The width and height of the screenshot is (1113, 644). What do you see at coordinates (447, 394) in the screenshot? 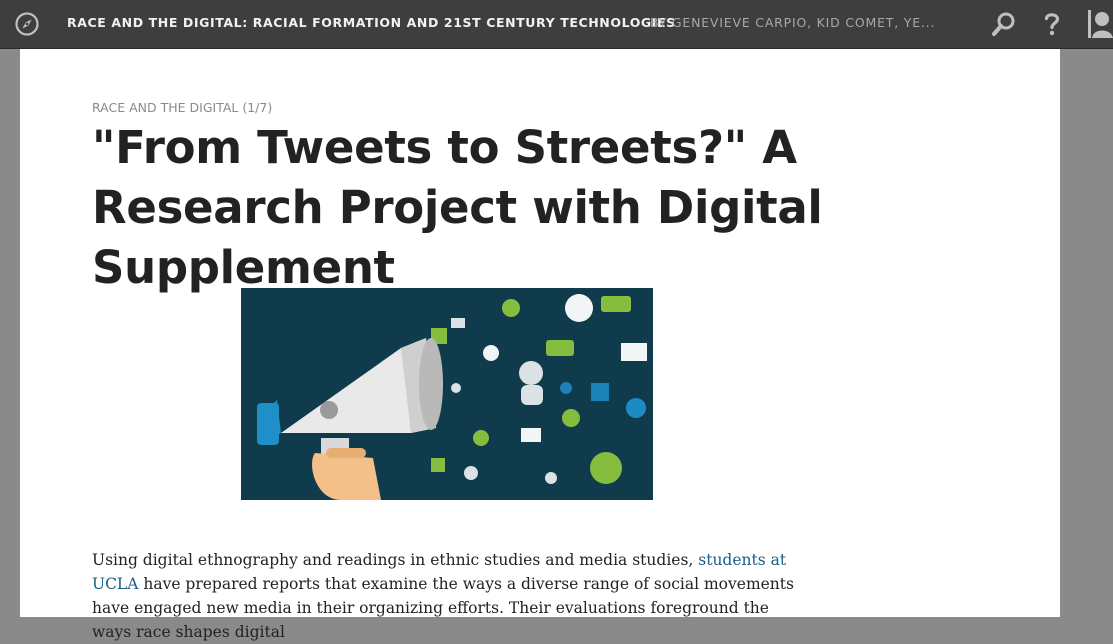
I see `megaphone-social-media-image` at bounding box center [447, 394].